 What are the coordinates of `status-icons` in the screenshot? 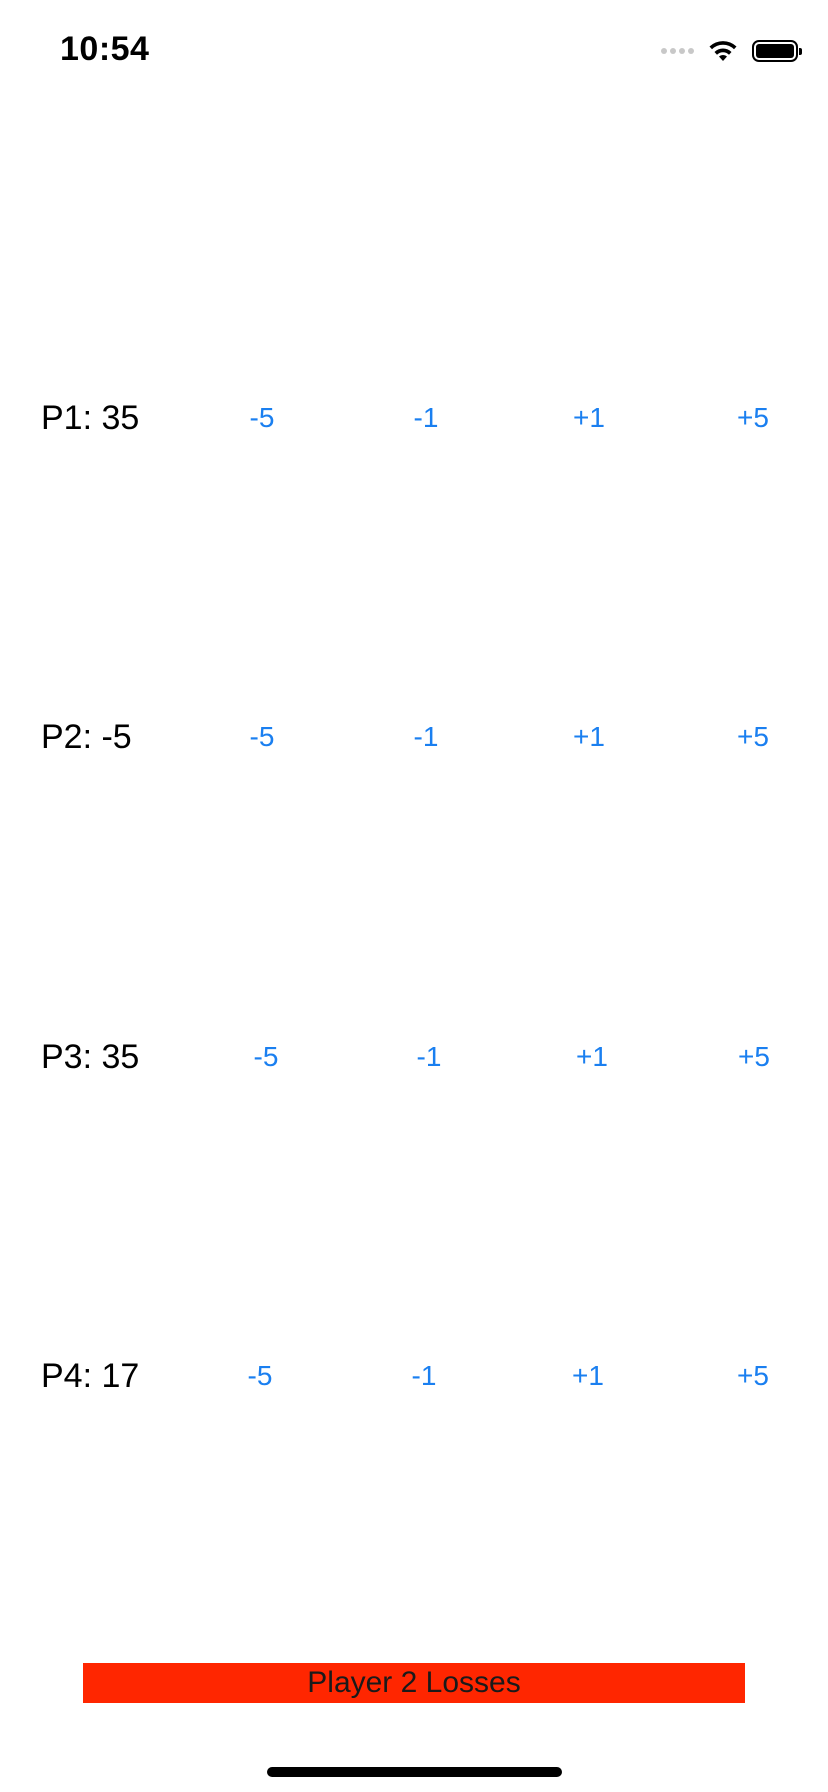 It's located at (731, 51).